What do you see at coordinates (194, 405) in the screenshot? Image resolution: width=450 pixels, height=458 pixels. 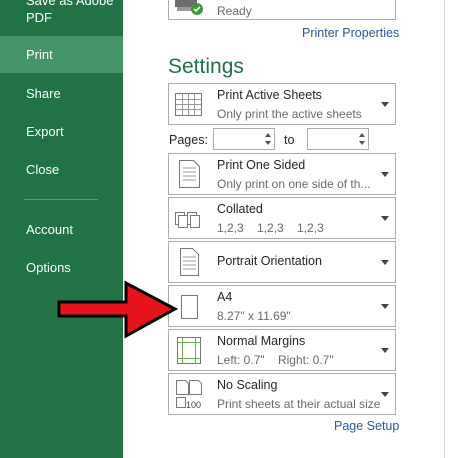 I see `scaling-icon-text: 100` at bounding box center [194, 405].